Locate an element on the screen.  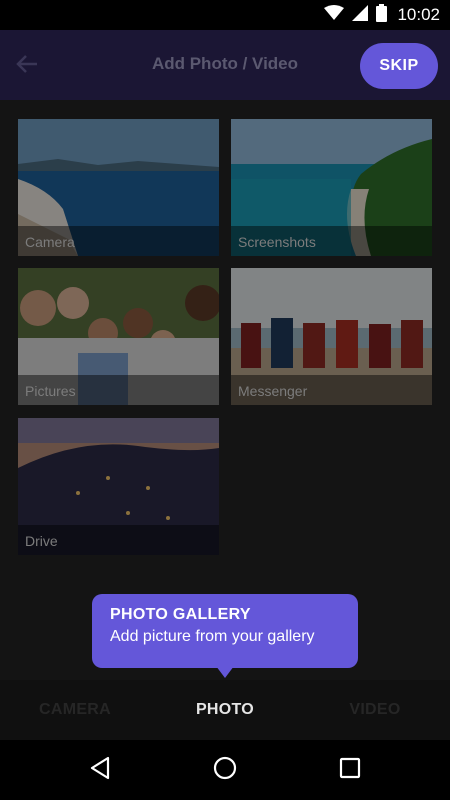
album-tile-drive: Drive is located at coordinates (118, 486).